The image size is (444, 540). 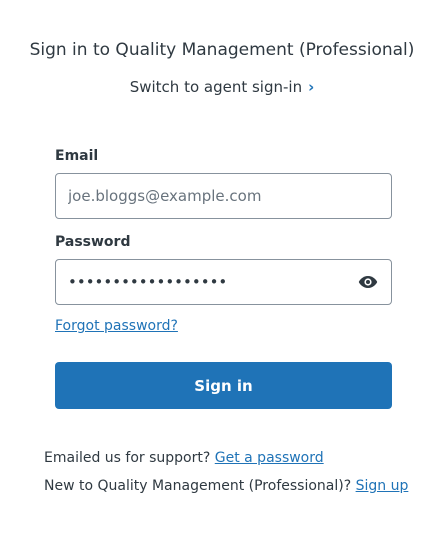 I want to click on forgot-password-link: Forgot password?, so click(x=116, y=326).